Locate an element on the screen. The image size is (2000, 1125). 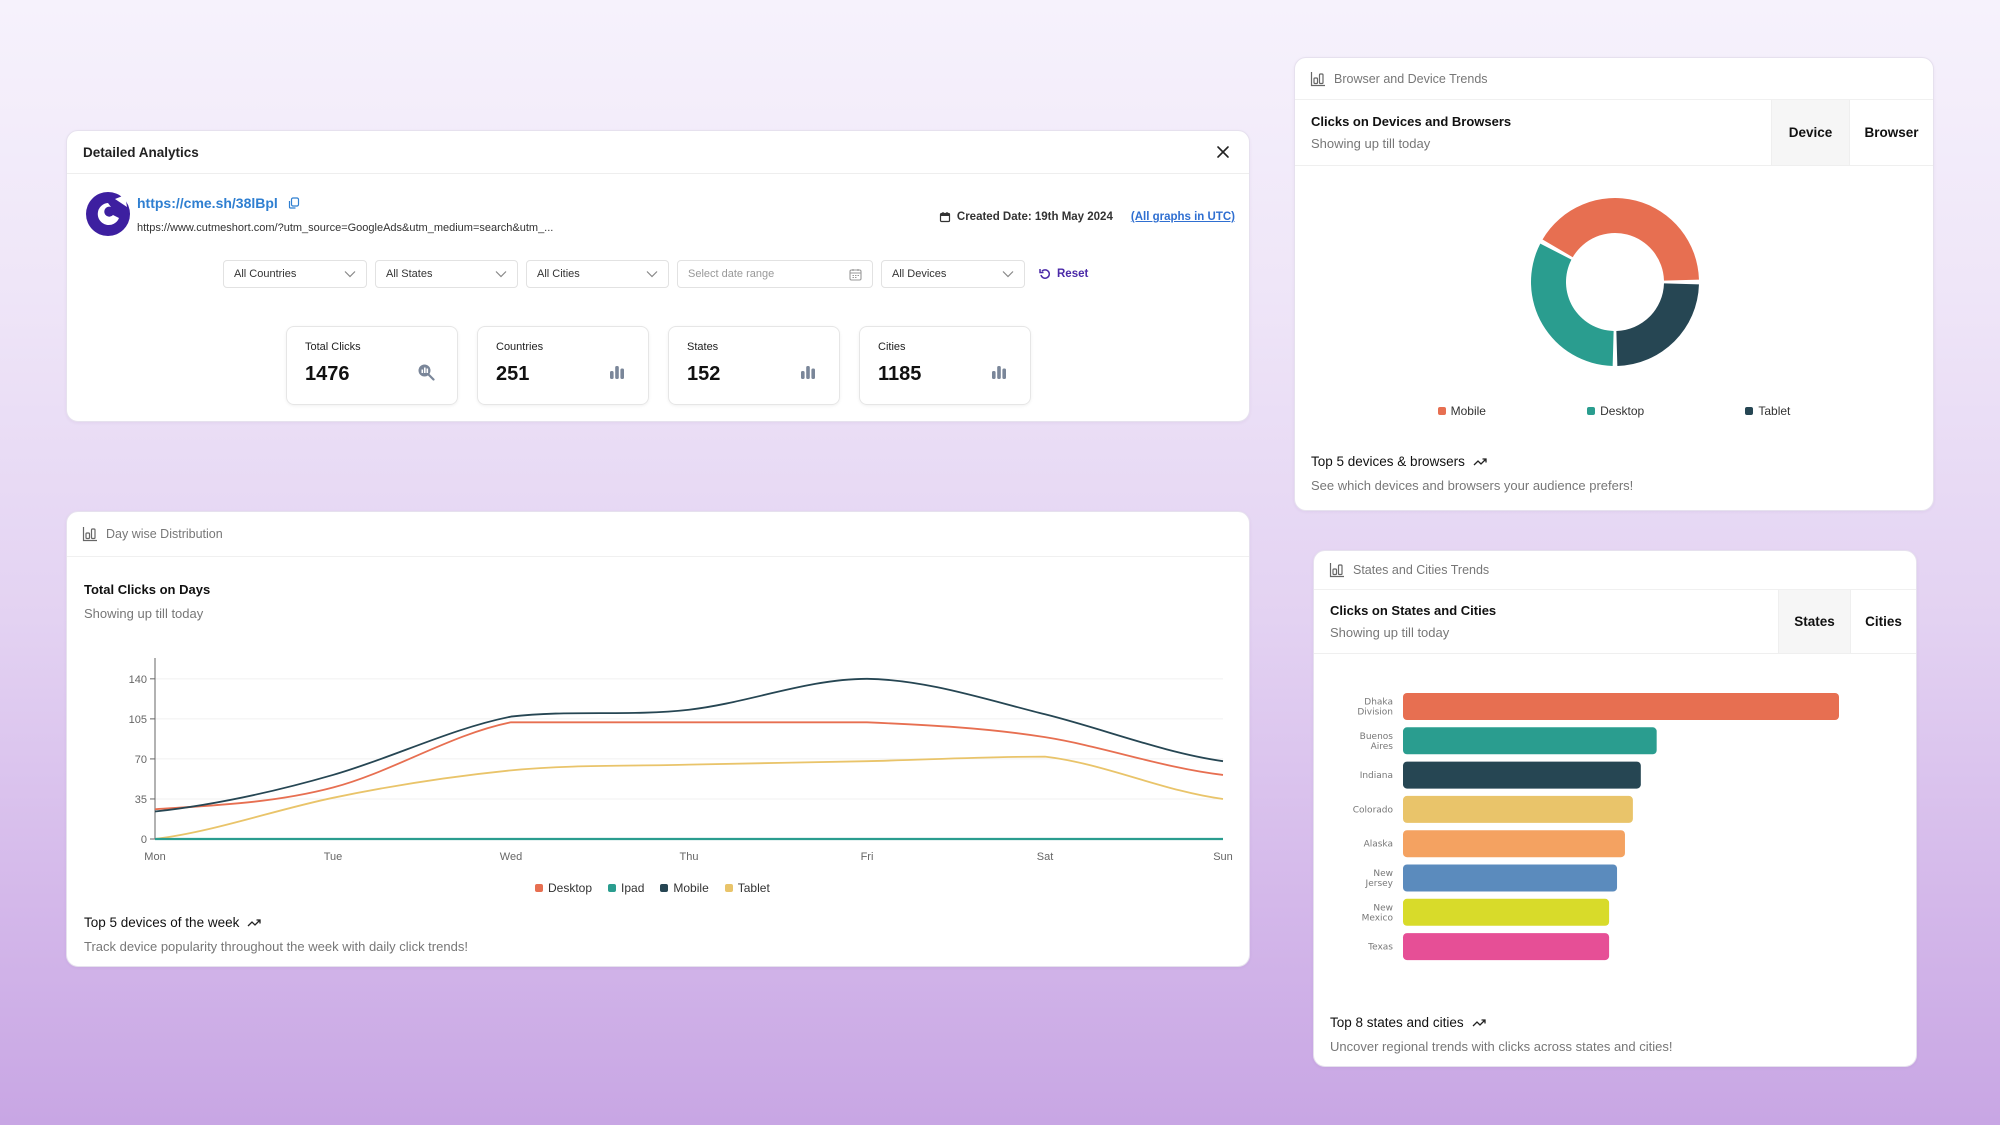
footer-title: Top 5 devices of the week is located at coordinates (162, 922).